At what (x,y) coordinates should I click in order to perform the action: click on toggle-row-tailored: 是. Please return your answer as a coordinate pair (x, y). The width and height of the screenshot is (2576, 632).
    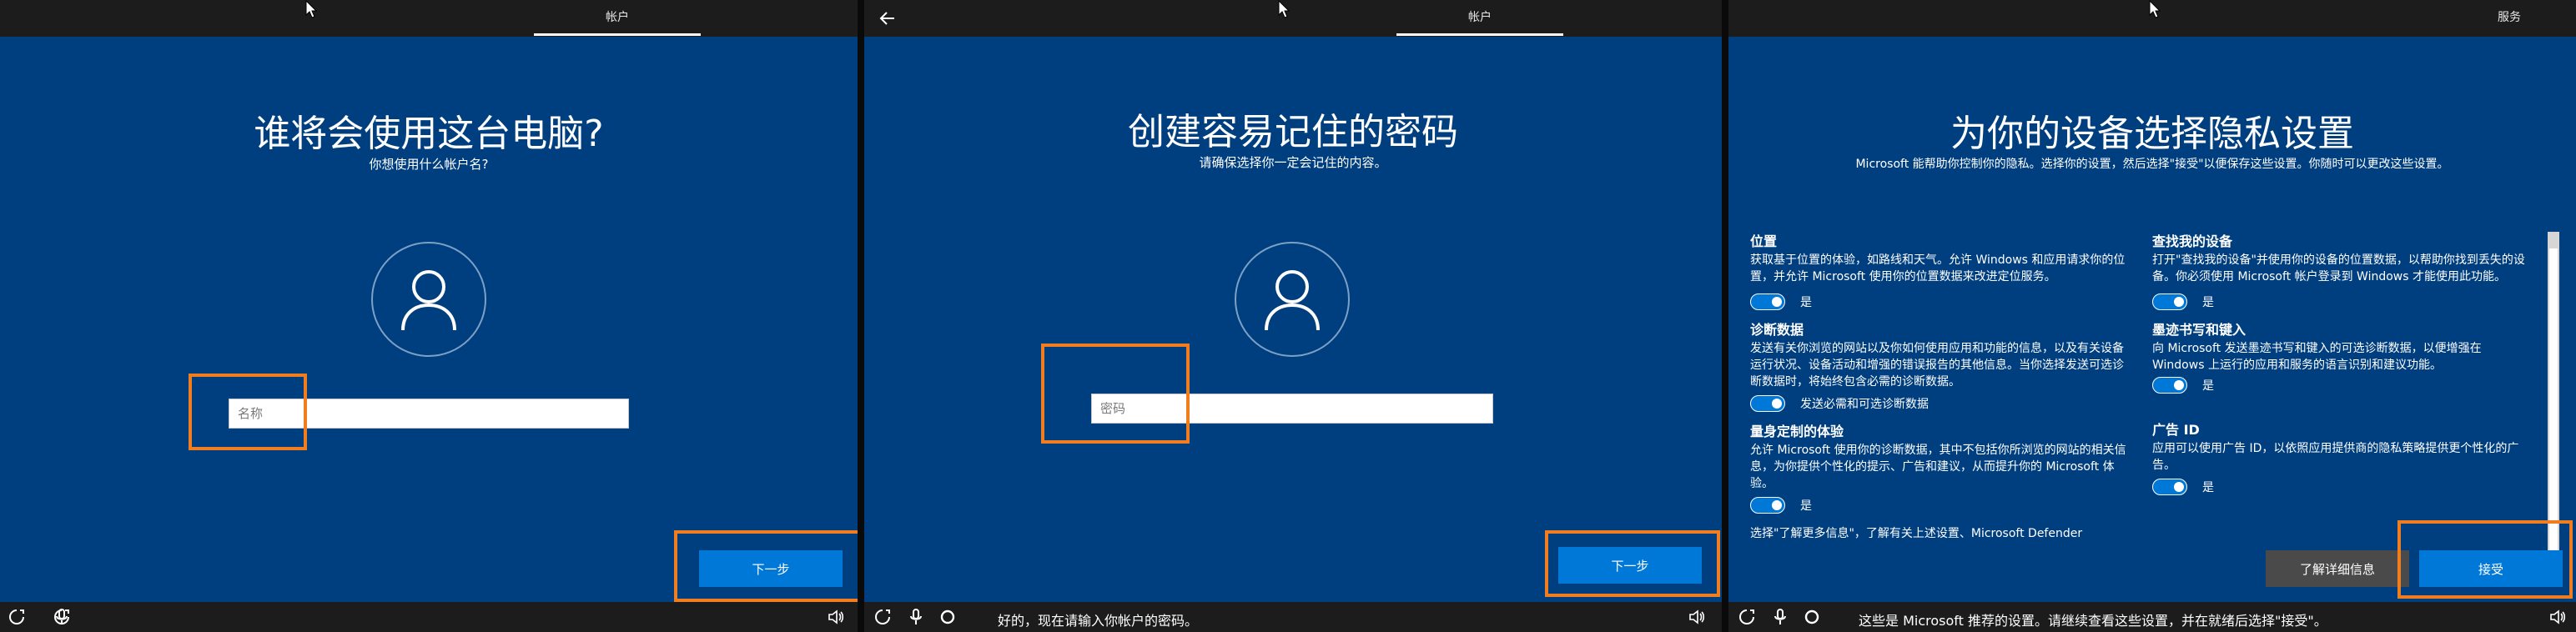
    Looking at the image, I should click on (1781, 505).